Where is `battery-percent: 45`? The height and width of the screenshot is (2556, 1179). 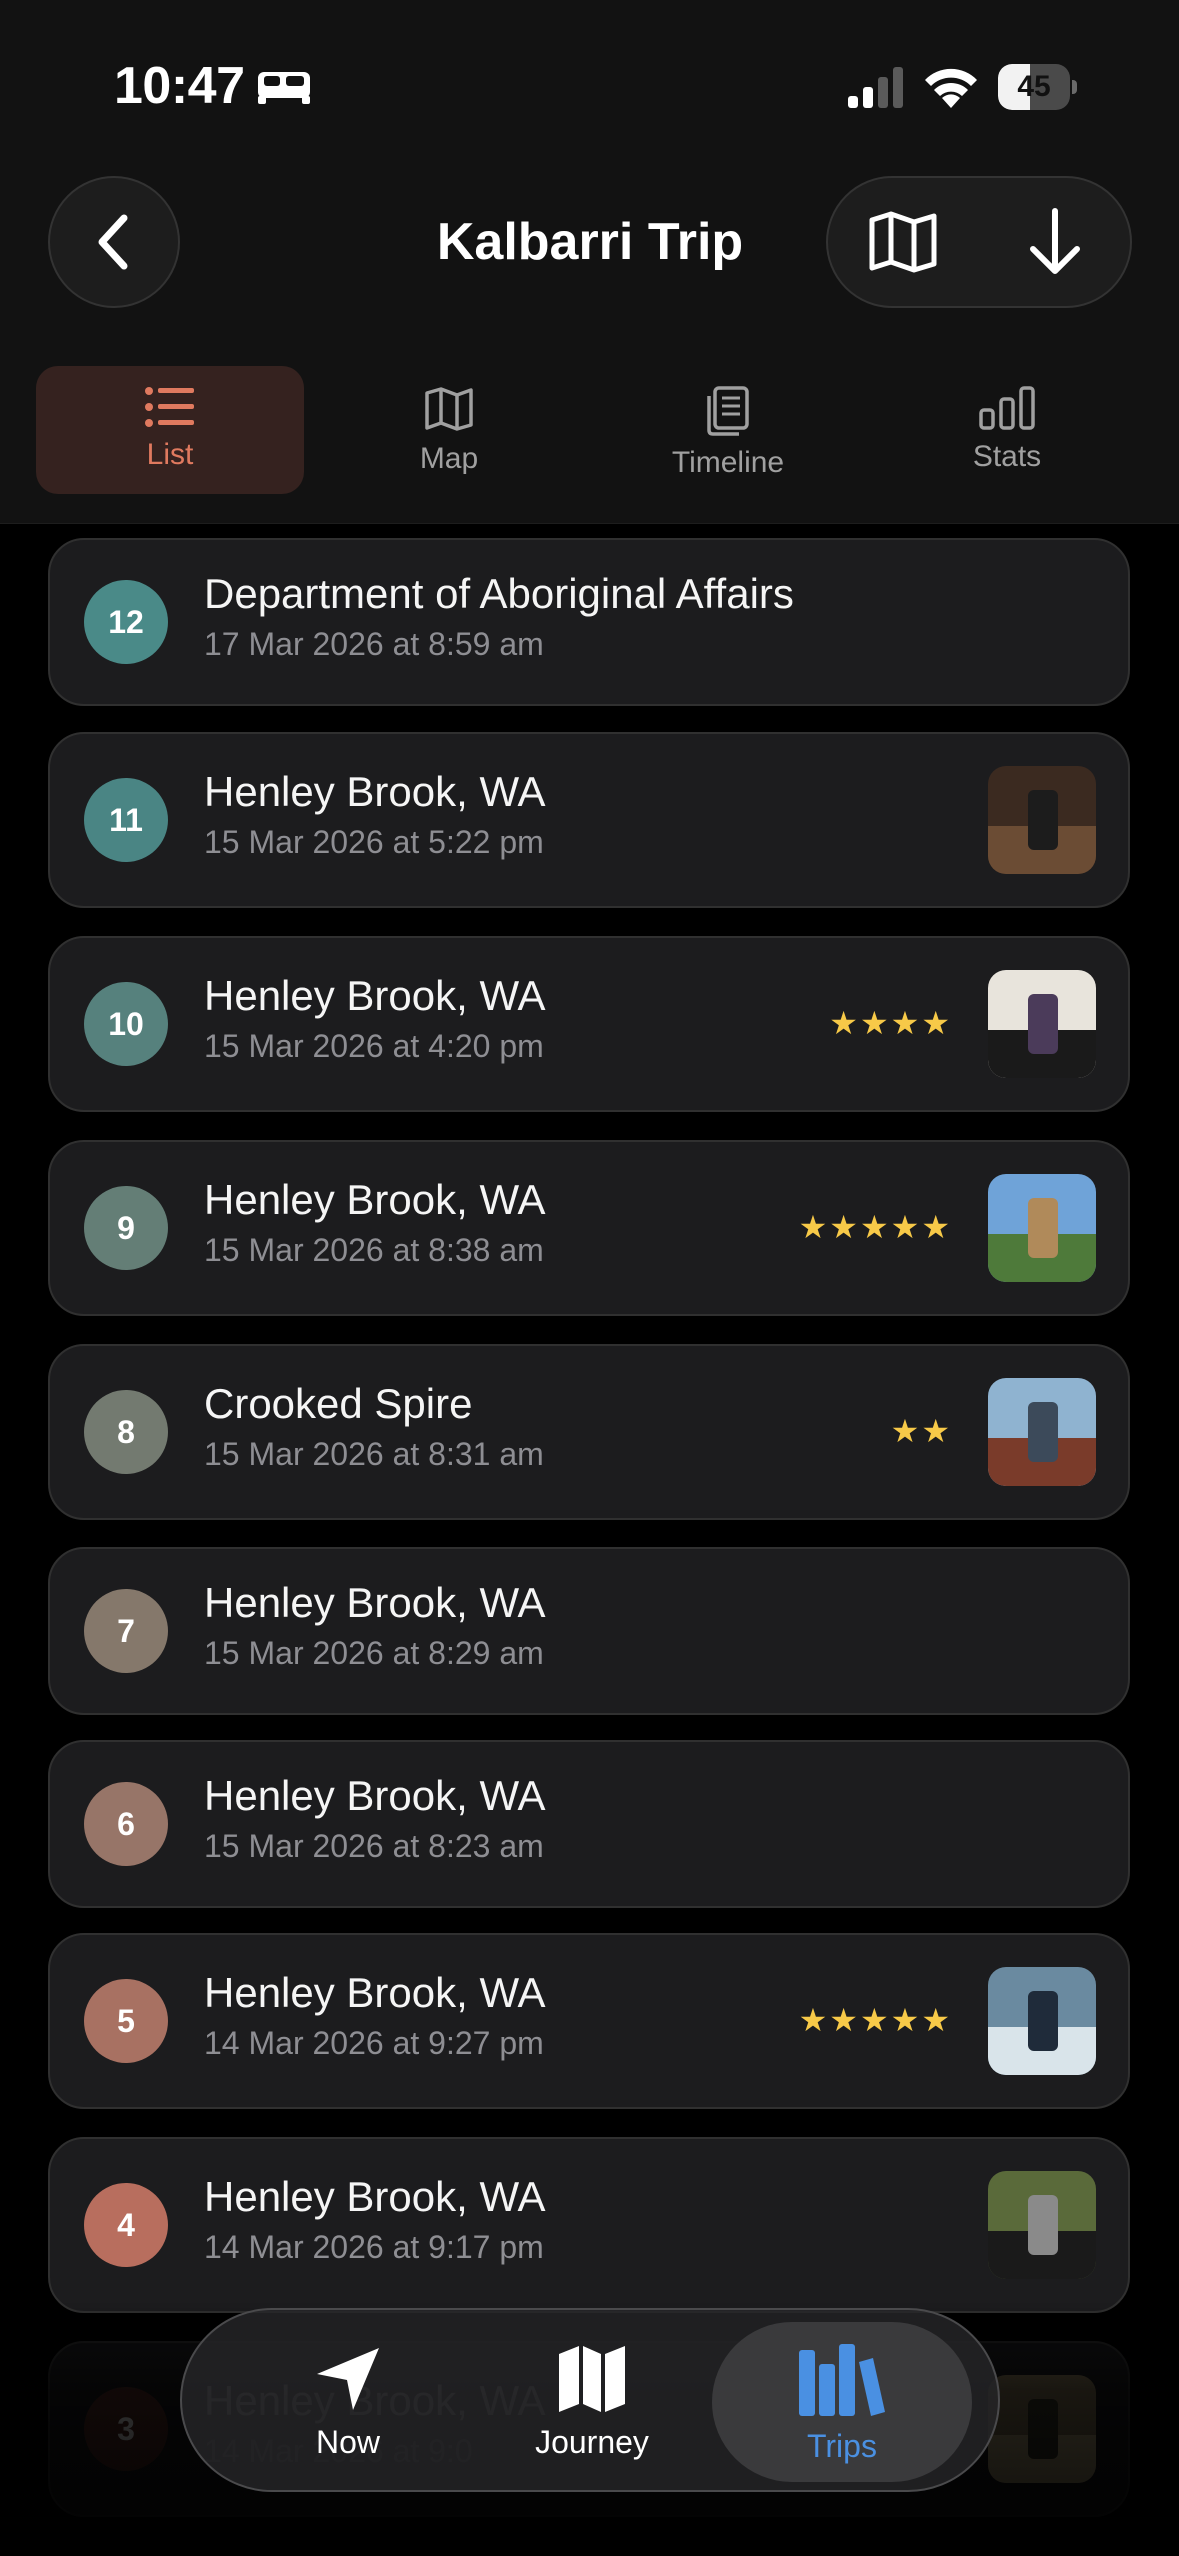
battery-percent: 45 is located at coordinates (1034, 86).